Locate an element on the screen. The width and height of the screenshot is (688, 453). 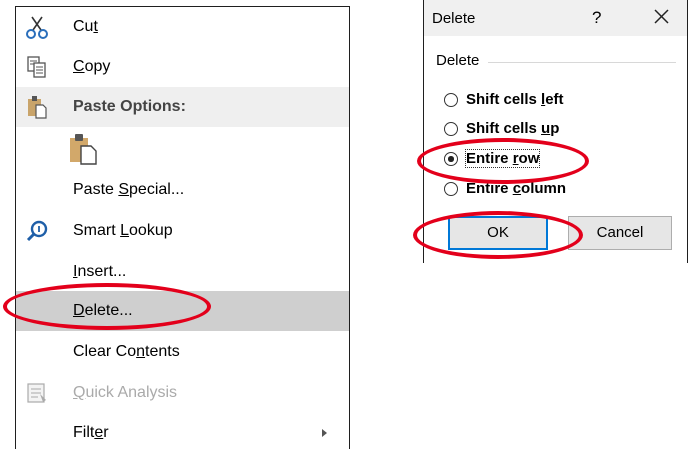
cut-label: Cut is located at coordinates (85, 26).